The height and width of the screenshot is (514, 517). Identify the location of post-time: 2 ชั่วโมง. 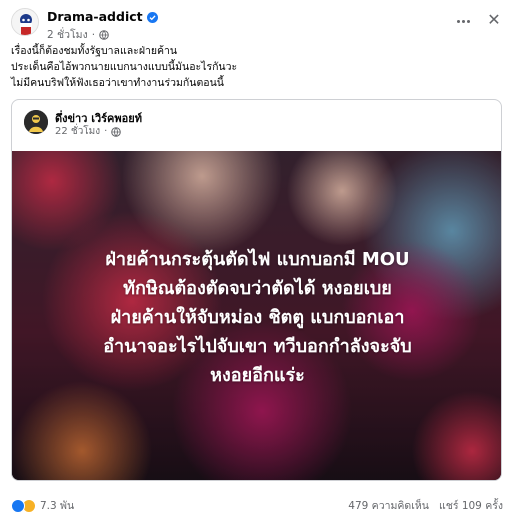
(67, 34).